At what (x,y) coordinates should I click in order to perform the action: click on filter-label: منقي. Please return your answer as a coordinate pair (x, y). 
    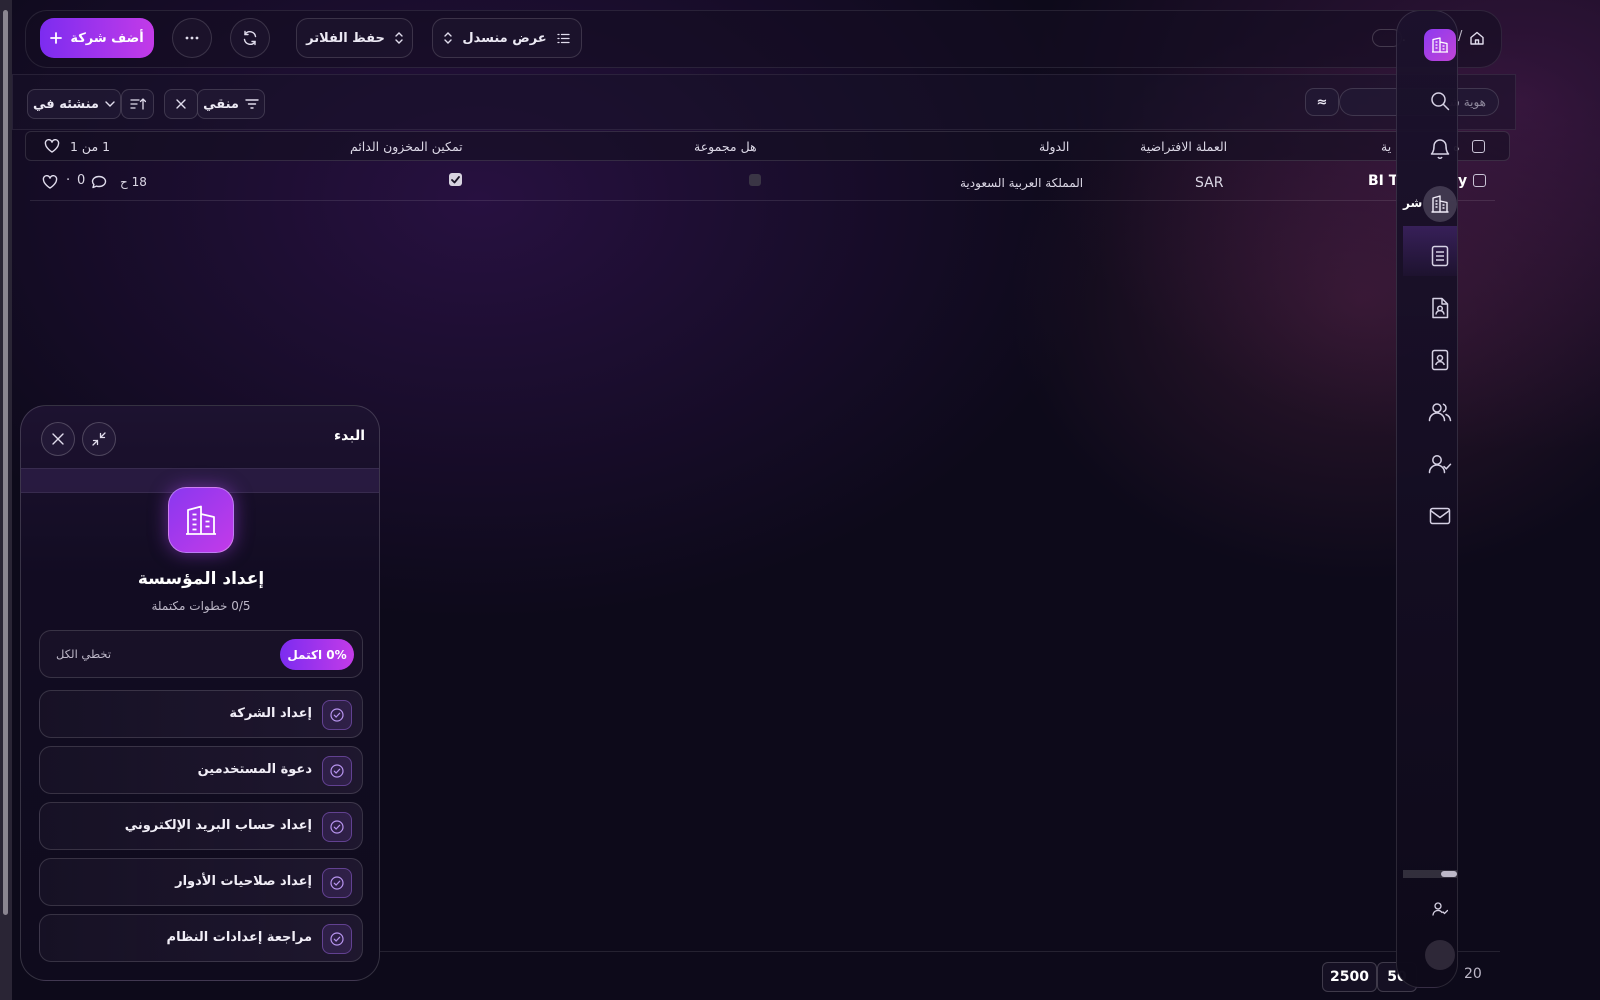
    Looking at the image, I should click on (221, 104).